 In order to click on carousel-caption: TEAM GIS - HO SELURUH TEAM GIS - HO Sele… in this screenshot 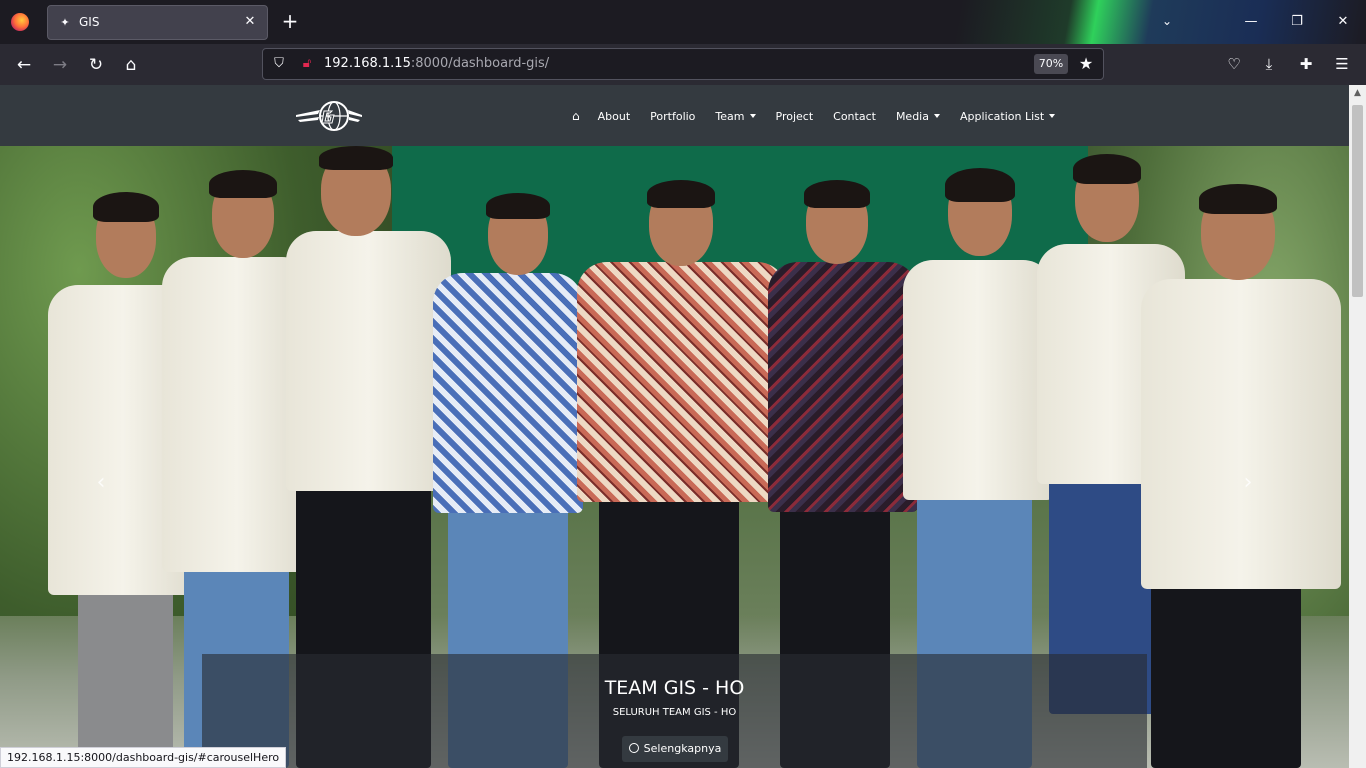, I will do `click(674, 711)`.